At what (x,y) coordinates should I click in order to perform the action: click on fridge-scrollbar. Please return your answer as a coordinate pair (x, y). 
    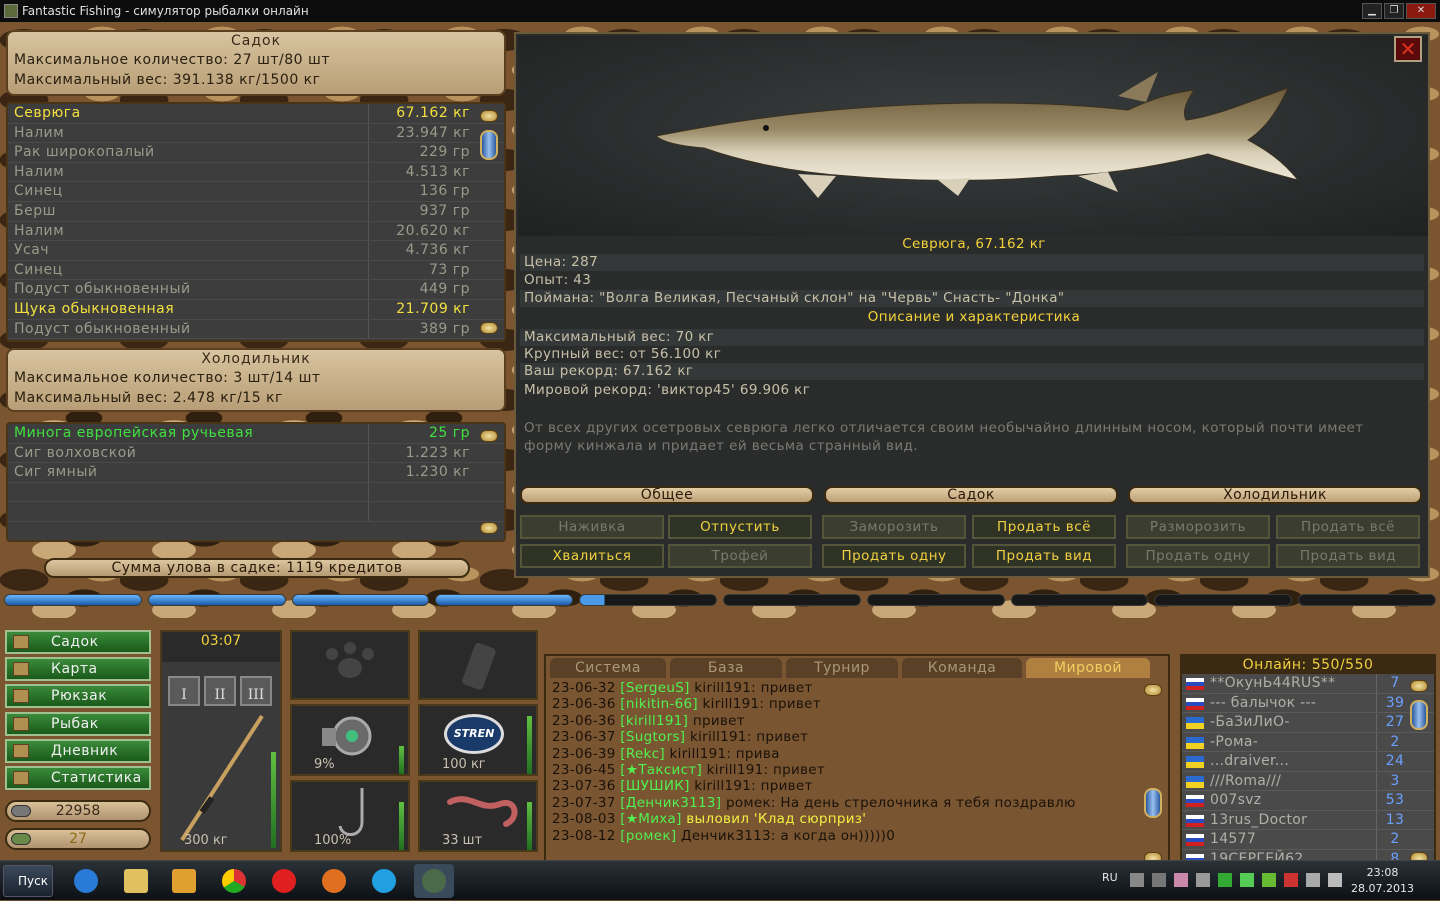
    Looking at the image, I should click on (489, 482).